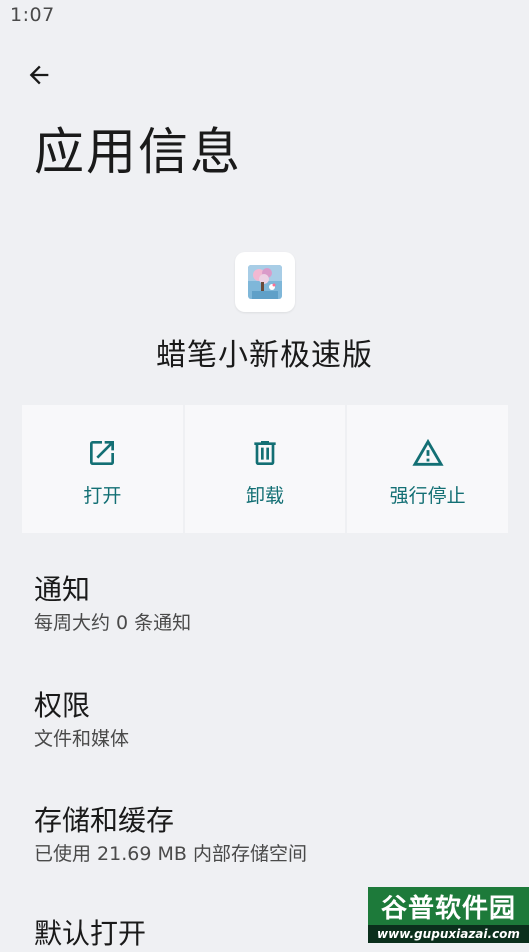 The height and width of the screenshot is (952, 529). What do you see at coordinates (264, 355) in the screenshot?
I see `app-name: 蜡笔小新极速版` at bounding box center [264, 355].